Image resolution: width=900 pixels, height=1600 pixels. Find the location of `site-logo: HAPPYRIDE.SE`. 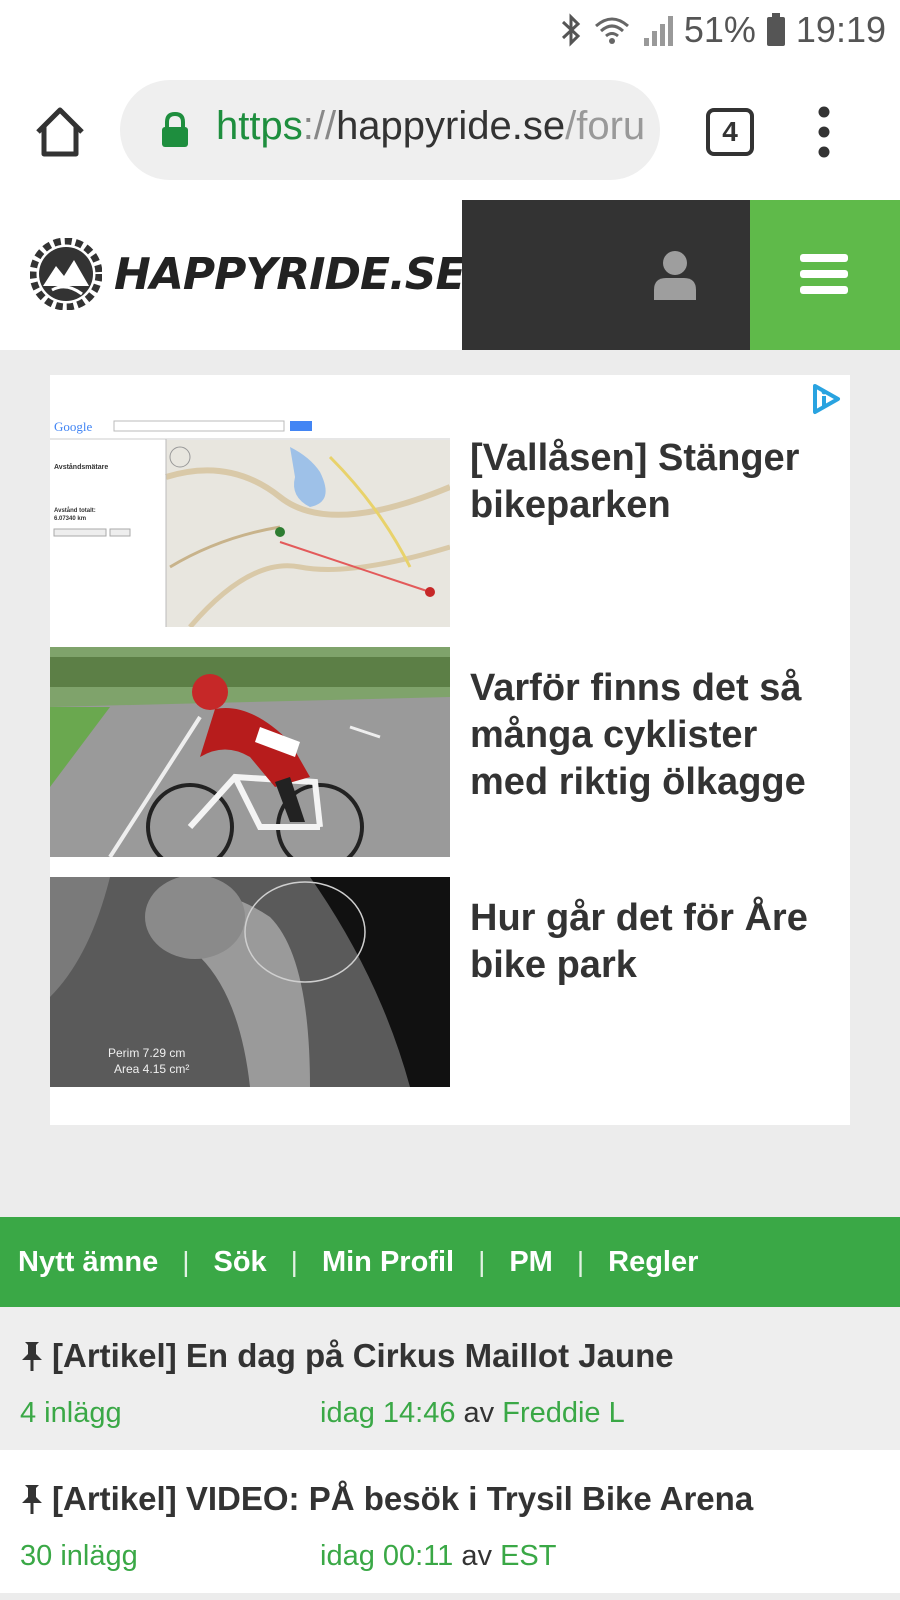

site-logo: HAPPYRIDE.SE is located at coordinates (248, 274).